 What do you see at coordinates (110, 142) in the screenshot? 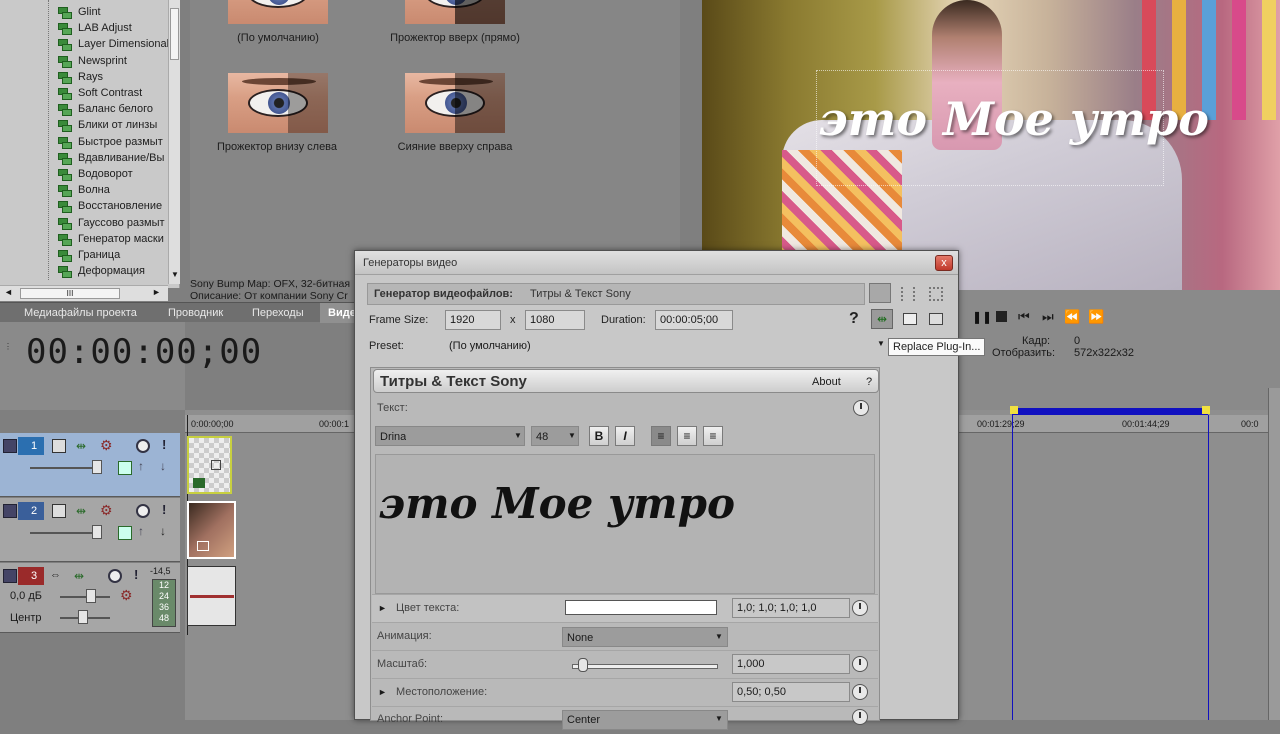
I see `fx-list-item: Быстрое размыт` at bounding box center [110, 142].